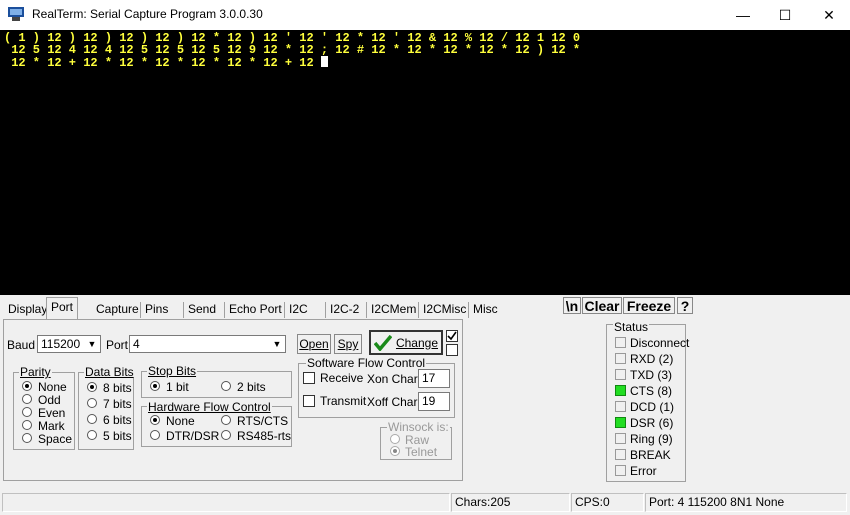  I want to click on xon-label: Xon Char:, so click(394, 379).